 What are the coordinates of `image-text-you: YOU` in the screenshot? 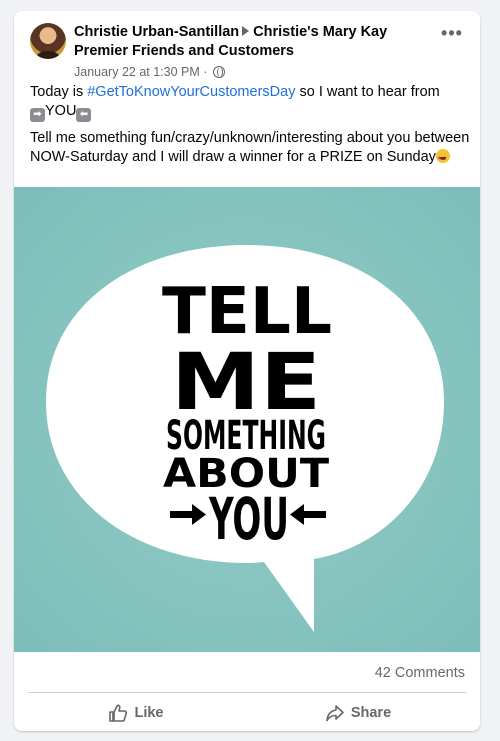 It's located at (248, 519).